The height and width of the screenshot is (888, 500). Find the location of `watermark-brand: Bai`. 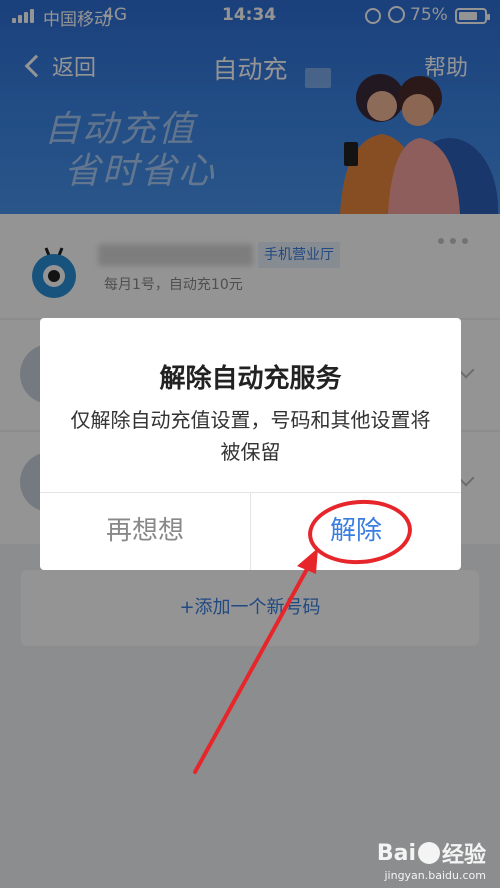

watermark-brand: Bai is located at coordinates (396, 853).